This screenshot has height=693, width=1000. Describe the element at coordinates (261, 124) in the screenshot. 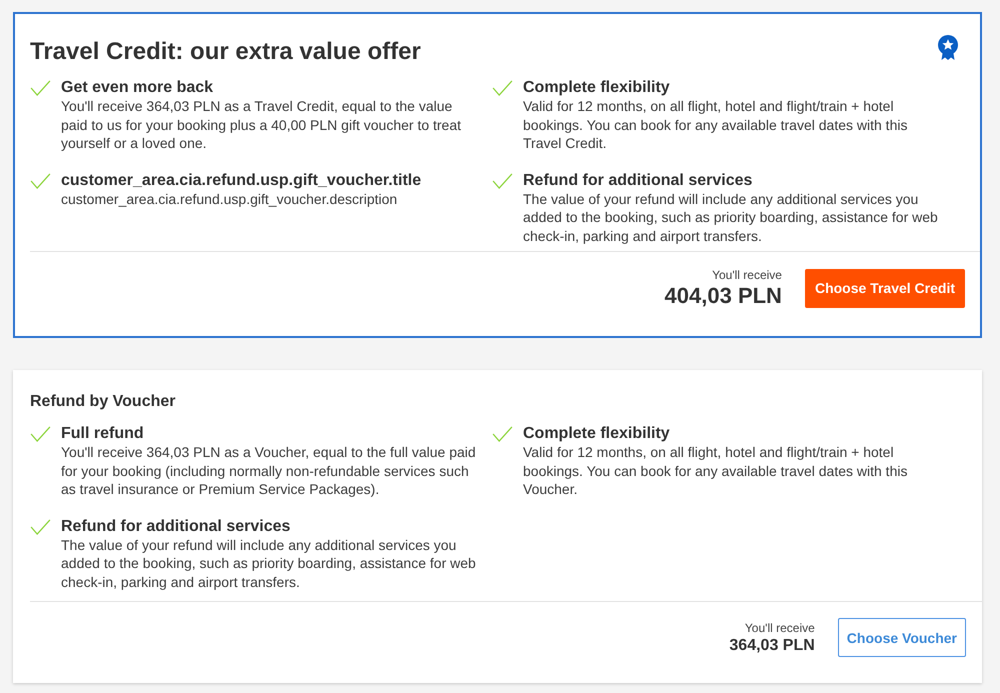

I see `feature-description: You'll receive 364,03 PLN as a Travel Credit, equal to the value paid to us for your booking plus a 40,00 PLN gift voucher to treat yourself or a loved one.` at that location.